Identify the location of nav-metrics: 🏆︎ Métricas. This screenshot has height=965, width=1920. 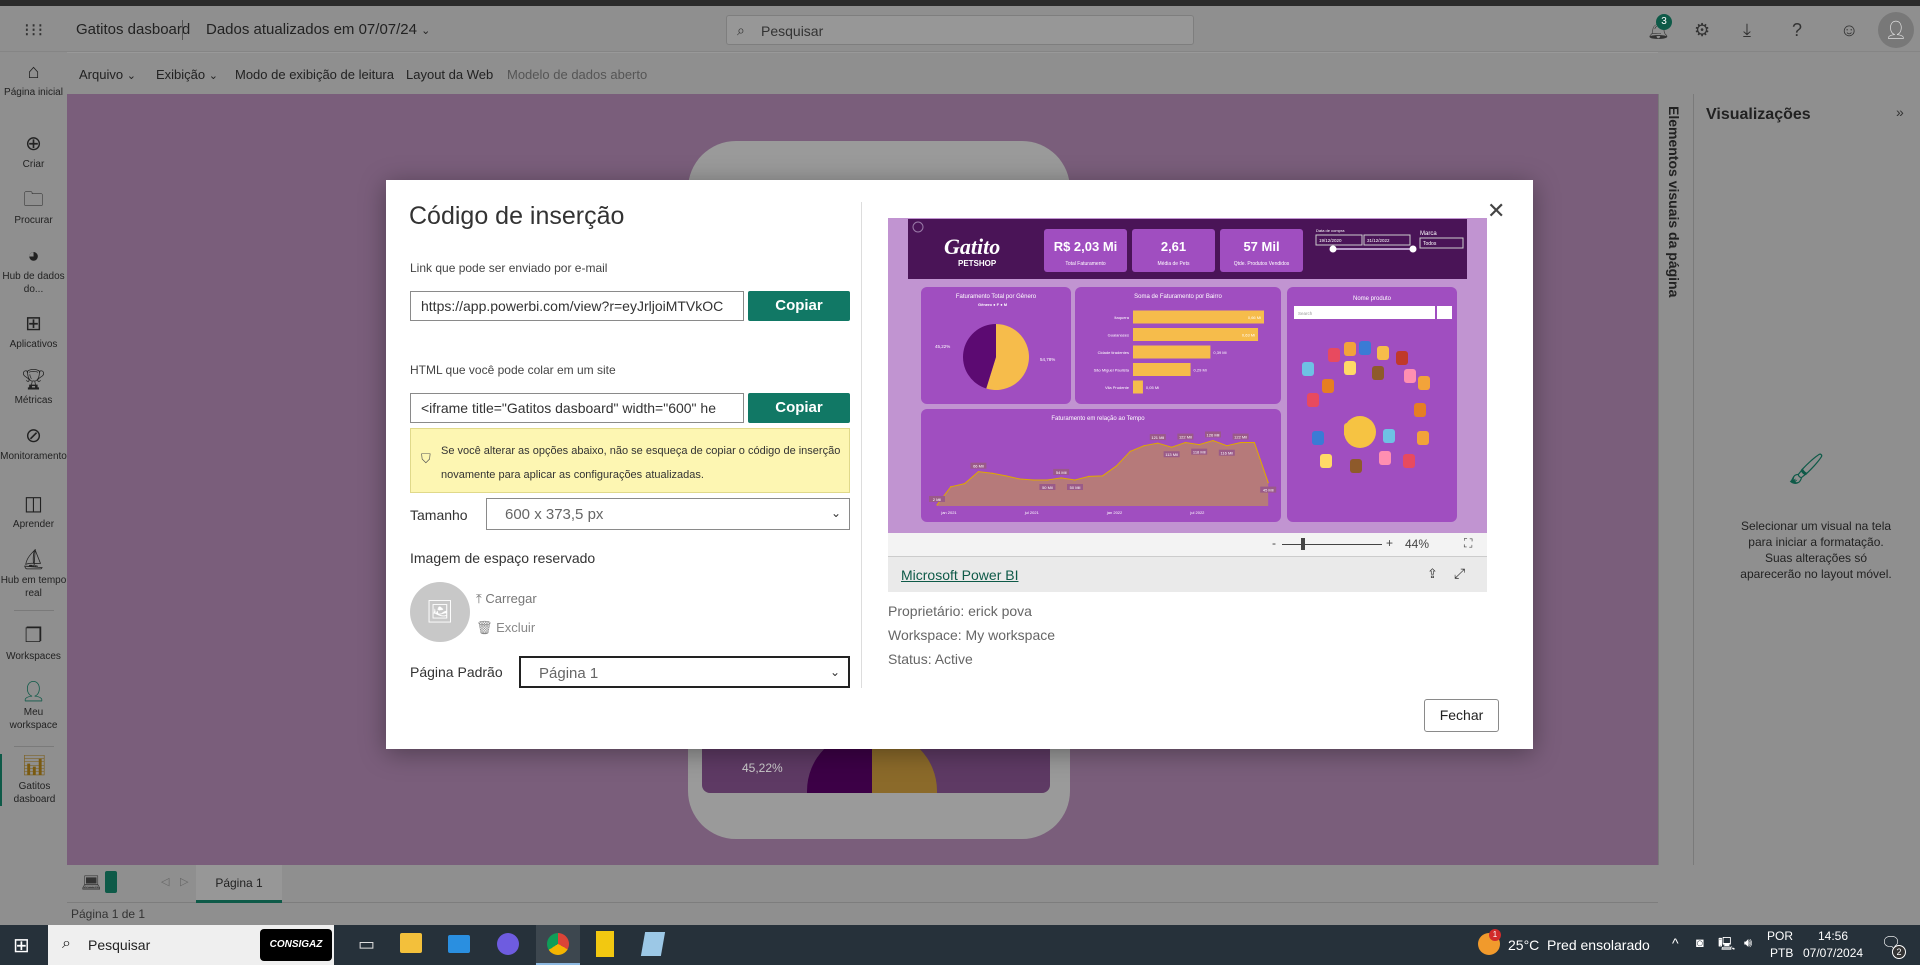
(33, 387).